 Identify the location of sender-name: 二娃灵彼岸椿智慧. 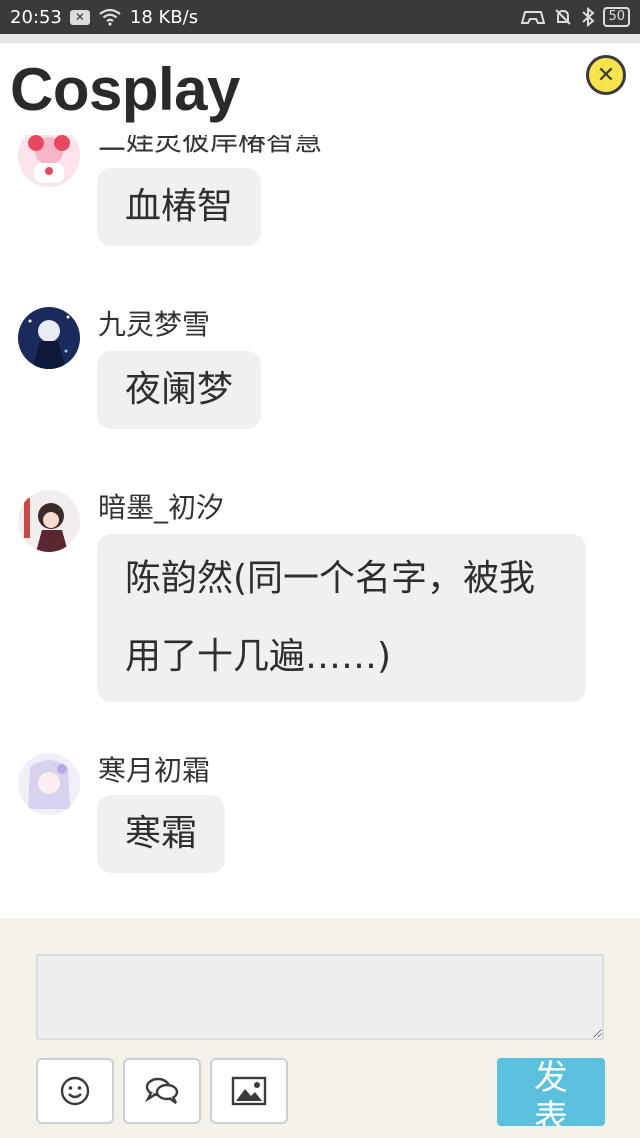
(210, 146).